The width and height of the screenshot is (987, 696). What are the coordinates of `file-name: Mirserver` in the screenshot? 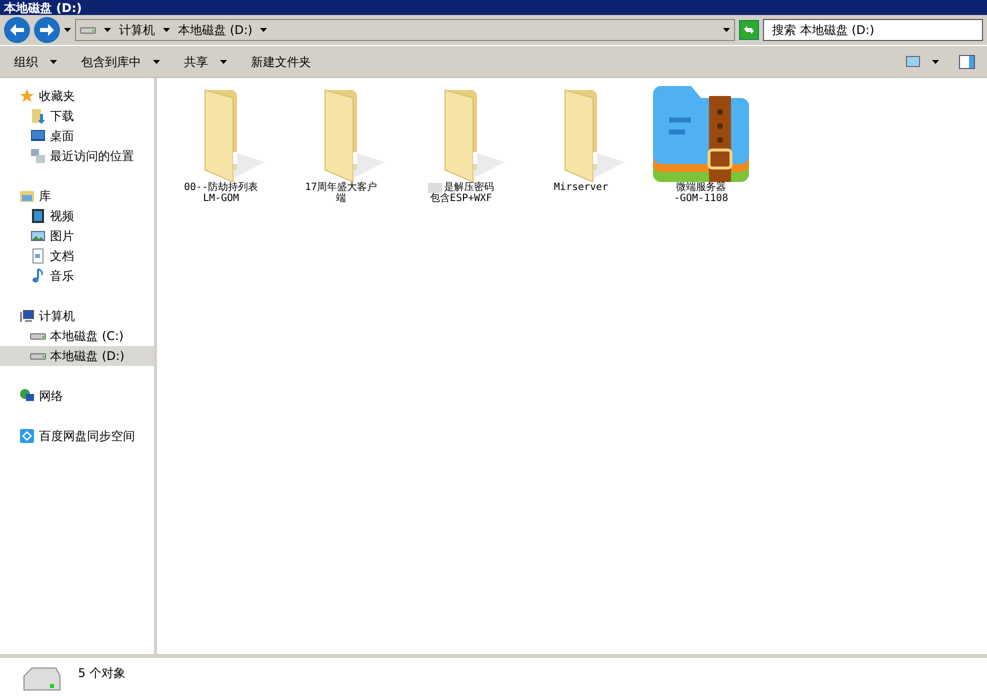 It's located at (581, 187).